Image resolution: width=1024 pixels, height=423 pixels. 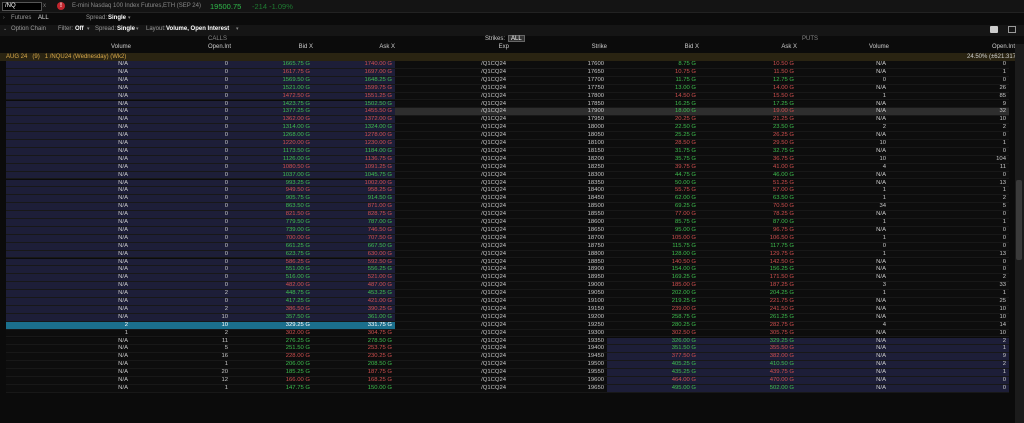 I want to click on cell-call-bid: 993.25 G, so click(x=272, y=183).